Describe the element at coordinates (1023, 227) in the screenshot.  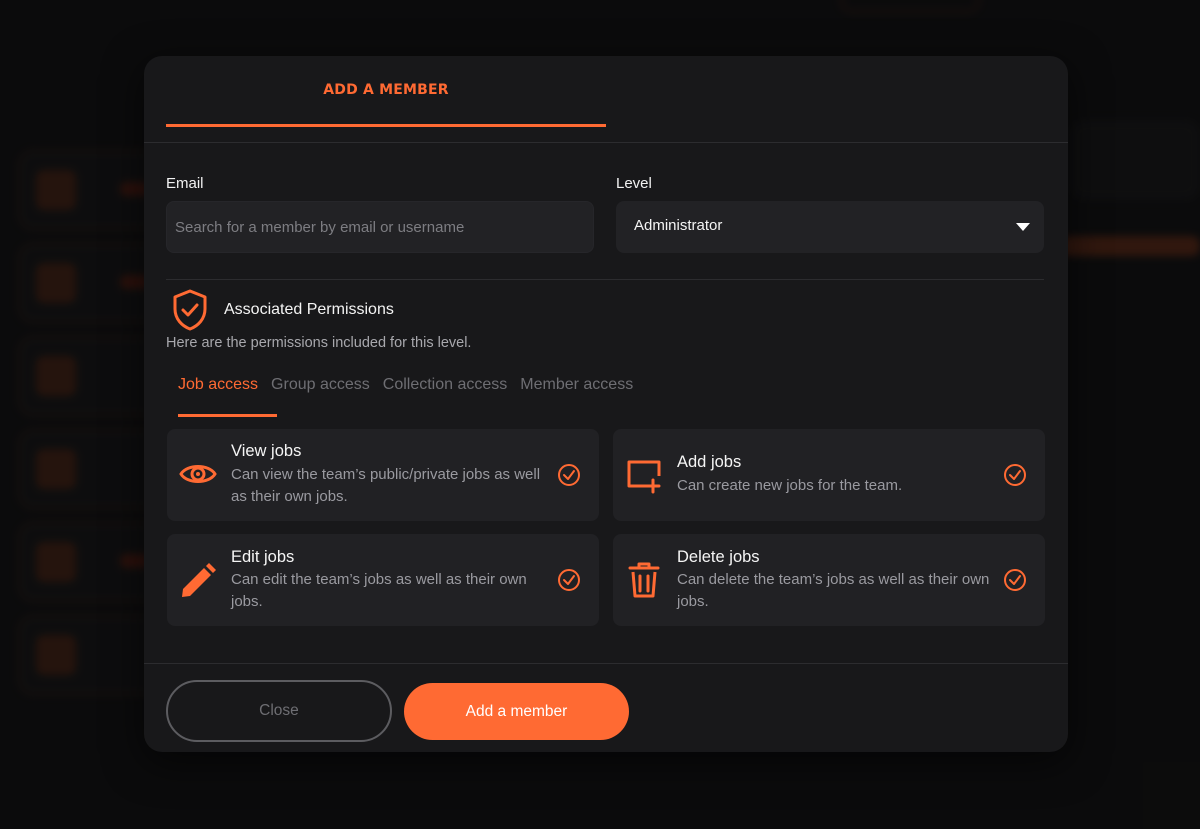
I see `caret-down-icon` at that location.